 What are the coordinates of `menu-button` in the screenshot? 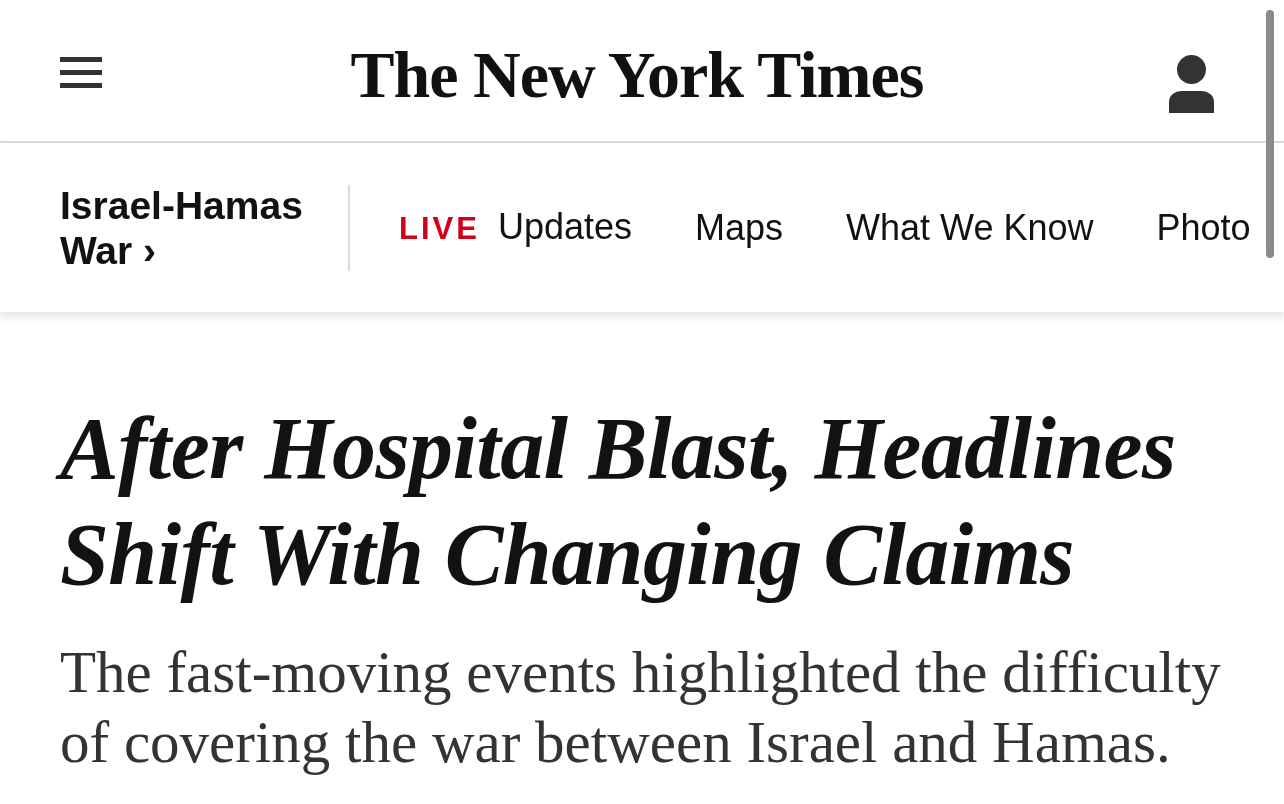 It's located at (81, 72).